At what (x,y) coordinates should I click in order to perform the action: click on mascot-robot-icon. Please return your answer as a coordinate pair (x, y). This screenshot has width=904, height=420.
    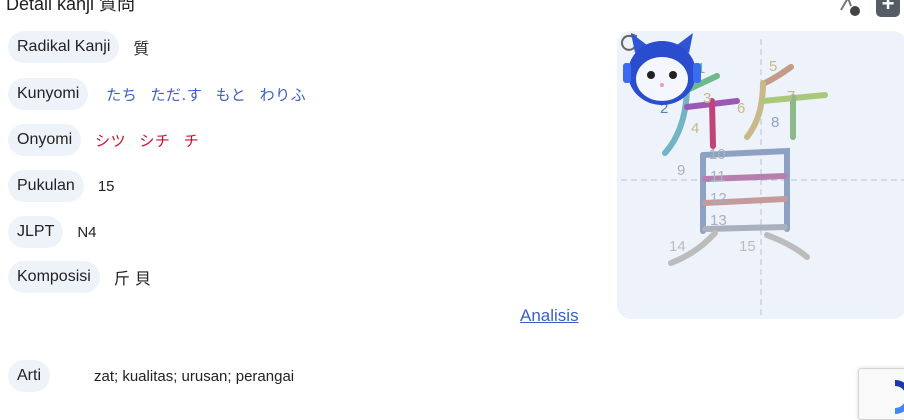
    Looking at the image, I should click on (662, 69).